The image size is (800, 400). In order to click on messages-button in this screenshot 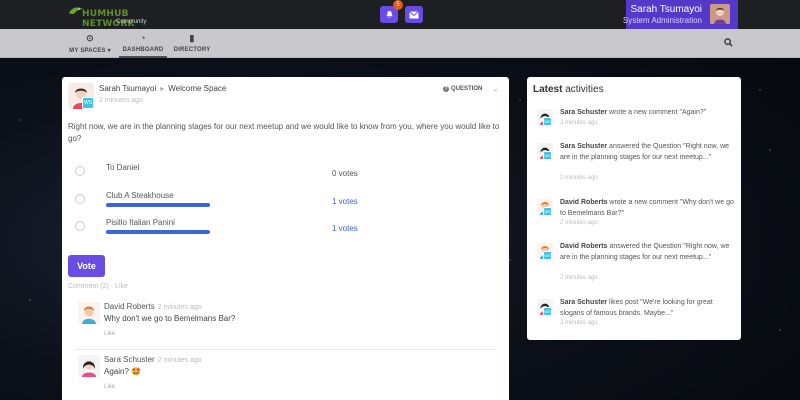, I will do `click(414, 14)`.